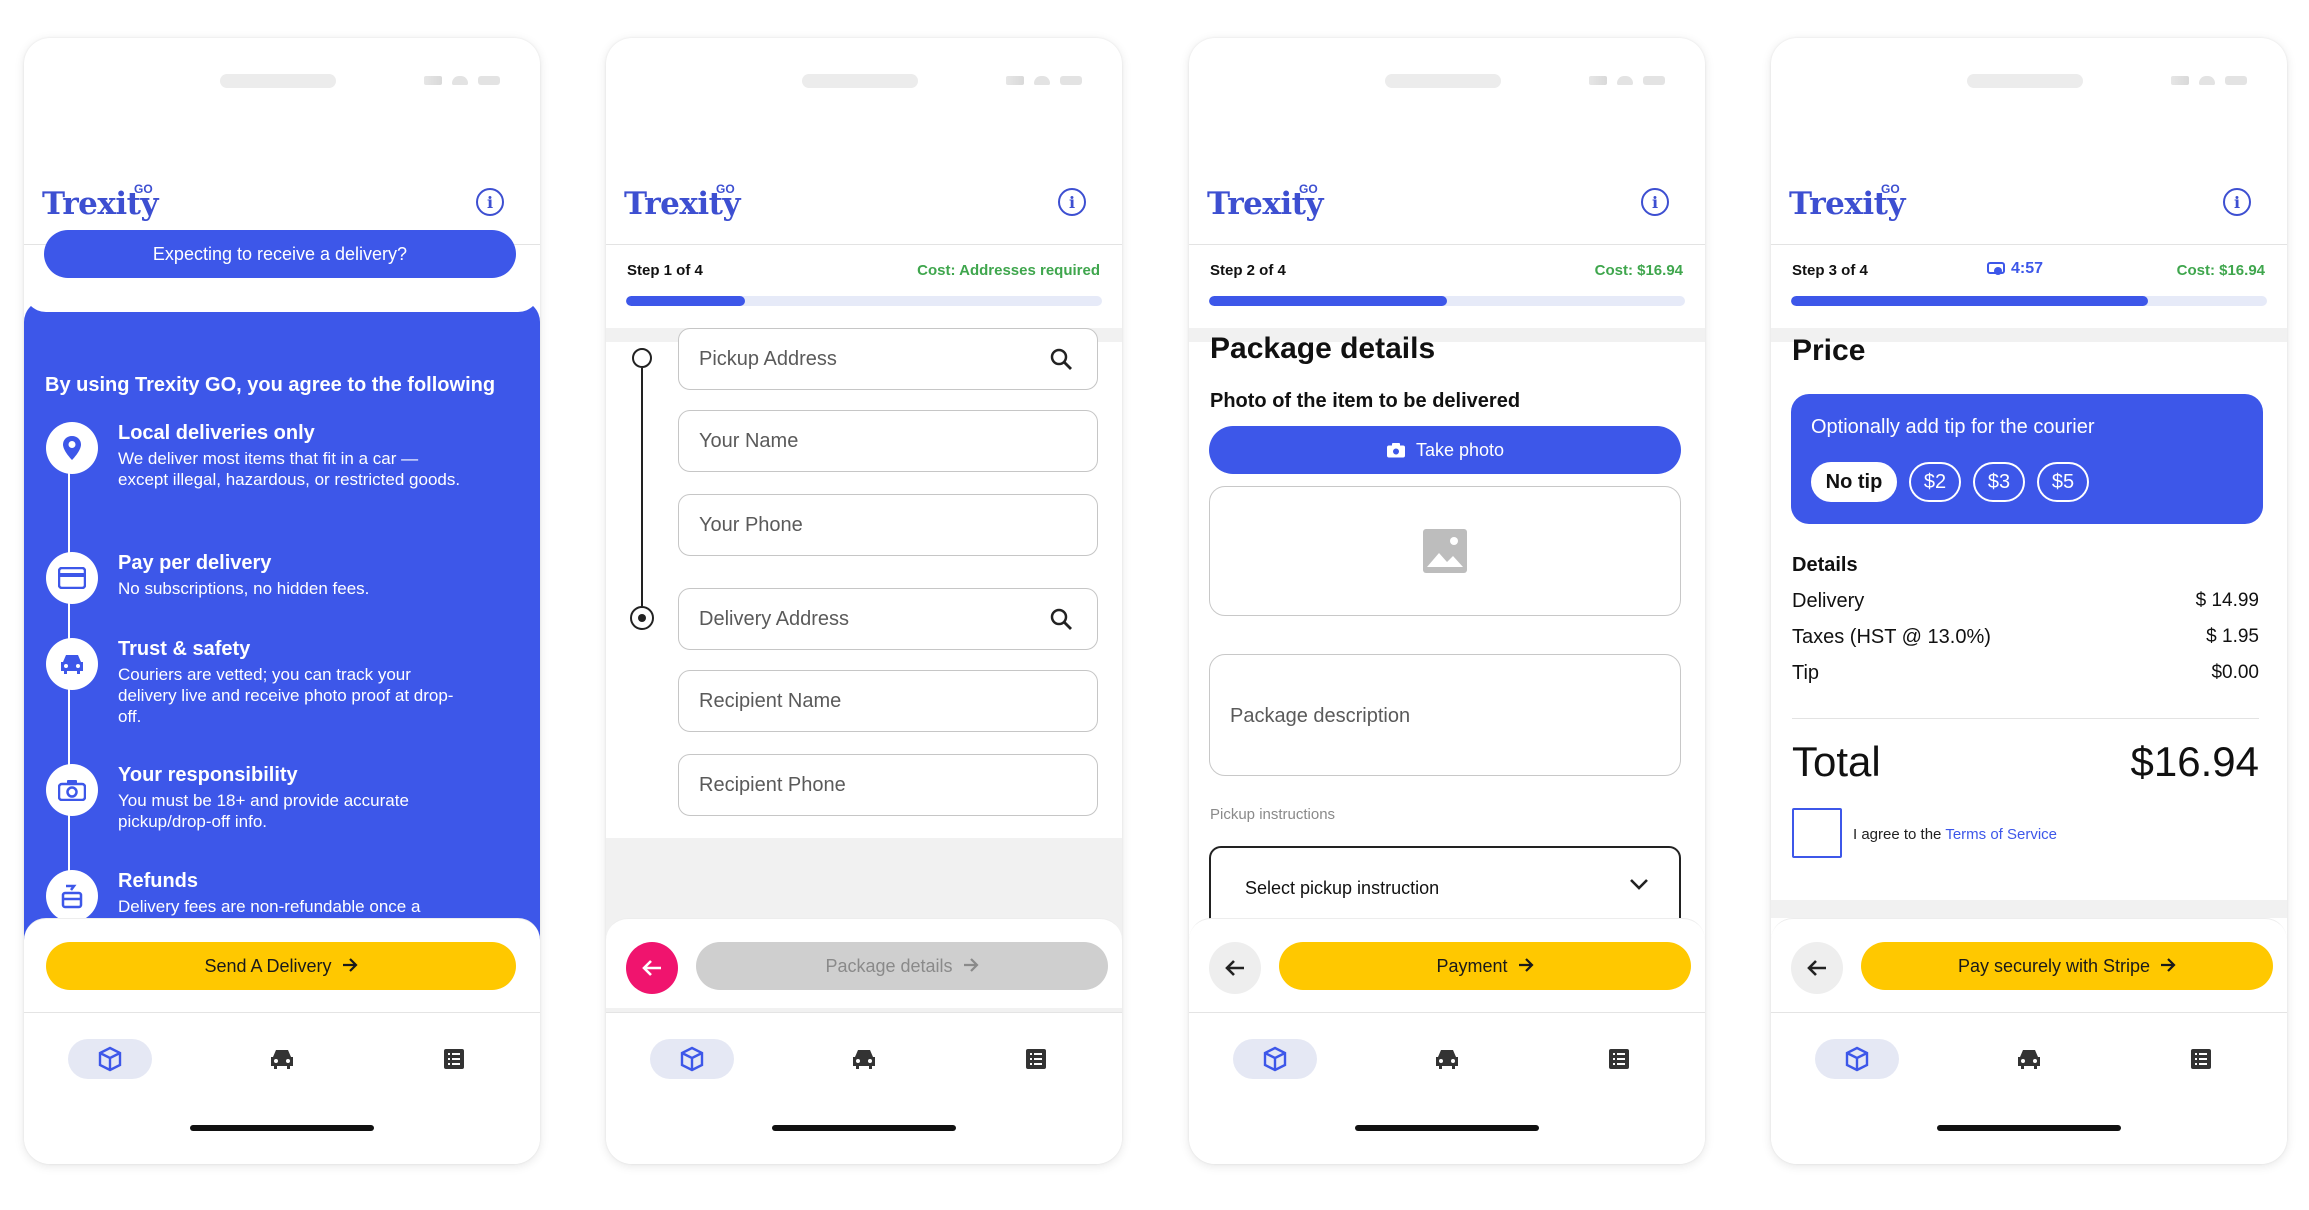 This screenshot has height=1210, width=2309. I want to click on tip-option-none: No tip, so click(1854, 482).